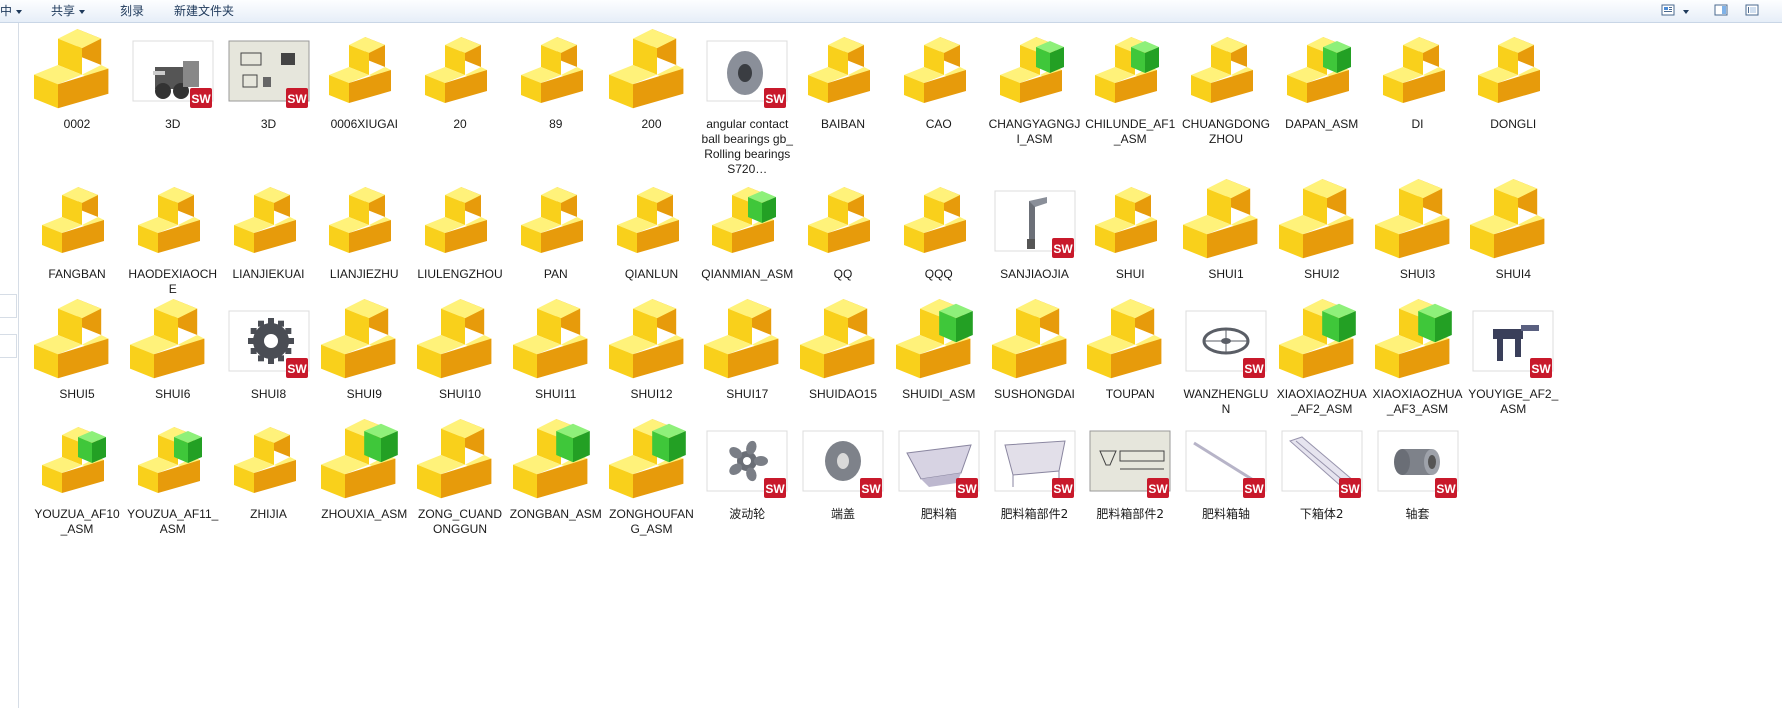 Image resolution: width=1782 pixels, height=708 pixels. I want to click on file-item: DI, so click(1418, 89).